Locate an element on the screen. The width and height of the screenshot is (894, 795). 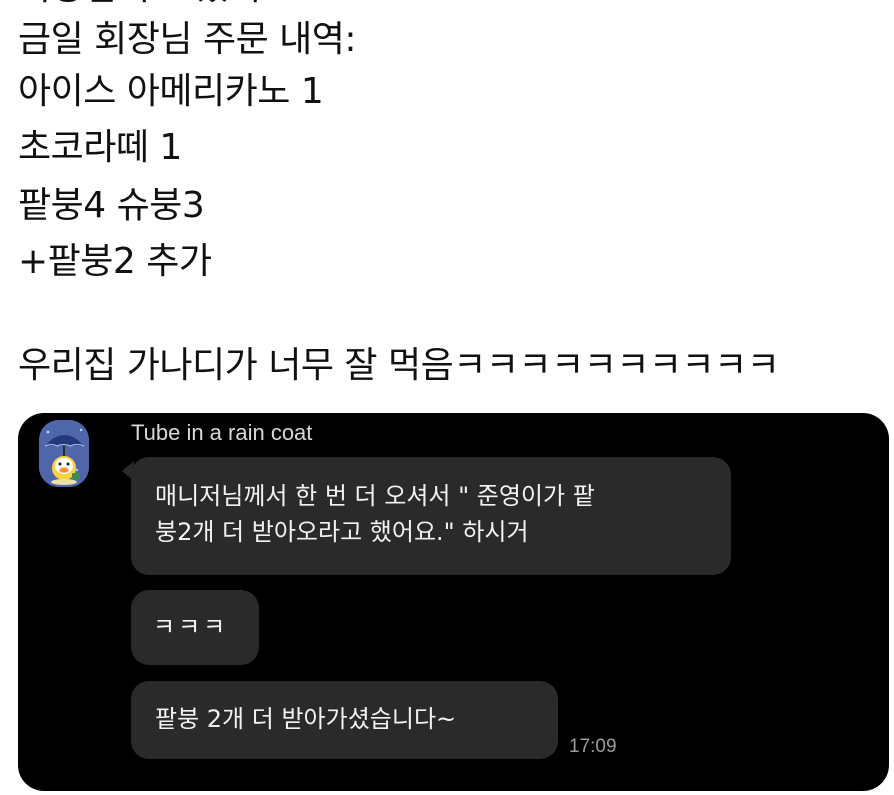
post-line-partial: 회장님이 오셨어 is located at coordinates (139, 5).